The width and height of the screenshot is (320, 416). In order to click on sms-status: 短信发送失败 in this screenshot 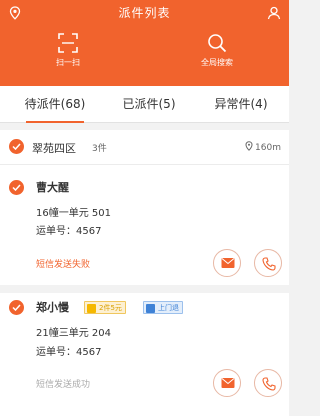, I will do `click(63, 265)`.